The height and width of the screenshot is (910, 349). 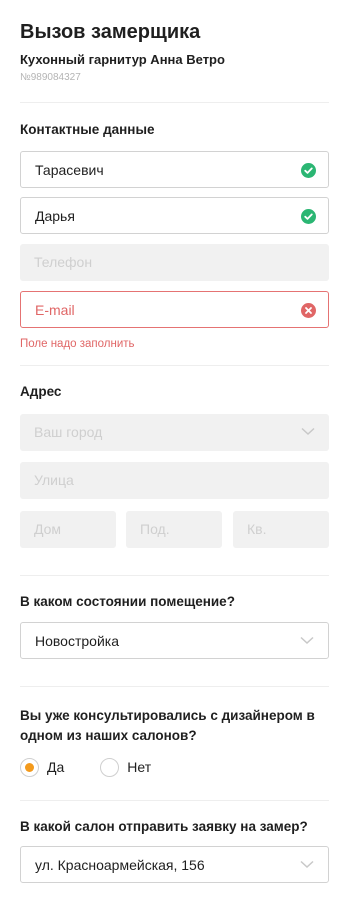 What do you see at coordinates (126, 767) in the screenshot?
I see `radio-no: Нет` at bounding box center [126, 767].